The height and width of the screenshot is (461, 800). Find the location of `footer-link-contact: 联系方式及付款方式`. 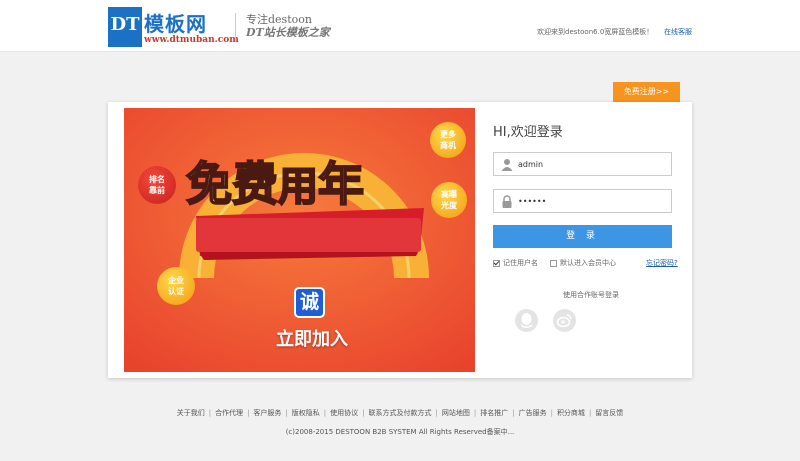

footer-link-contact: 联系方式及付款方式 is located at coordinates (400, 413).